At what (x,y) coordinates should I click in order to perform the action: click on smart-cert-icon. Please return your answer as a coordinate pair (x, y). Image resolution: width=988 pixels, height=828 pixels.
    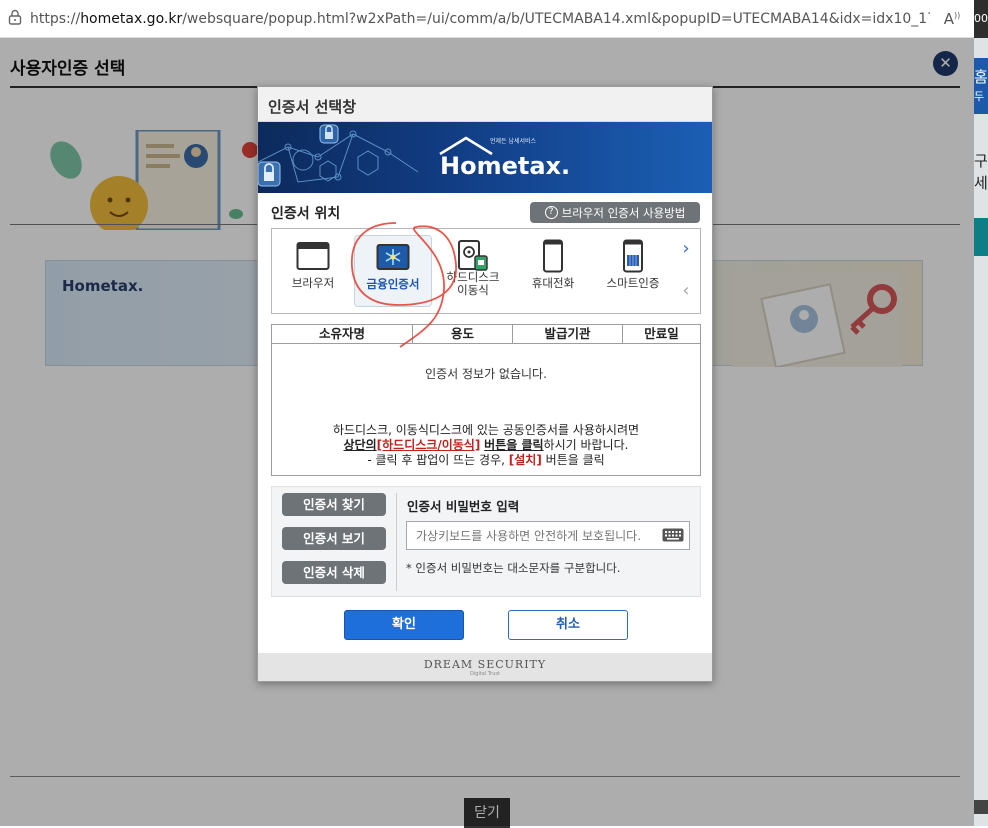
    Looking at the image, I should click on (633, 256).